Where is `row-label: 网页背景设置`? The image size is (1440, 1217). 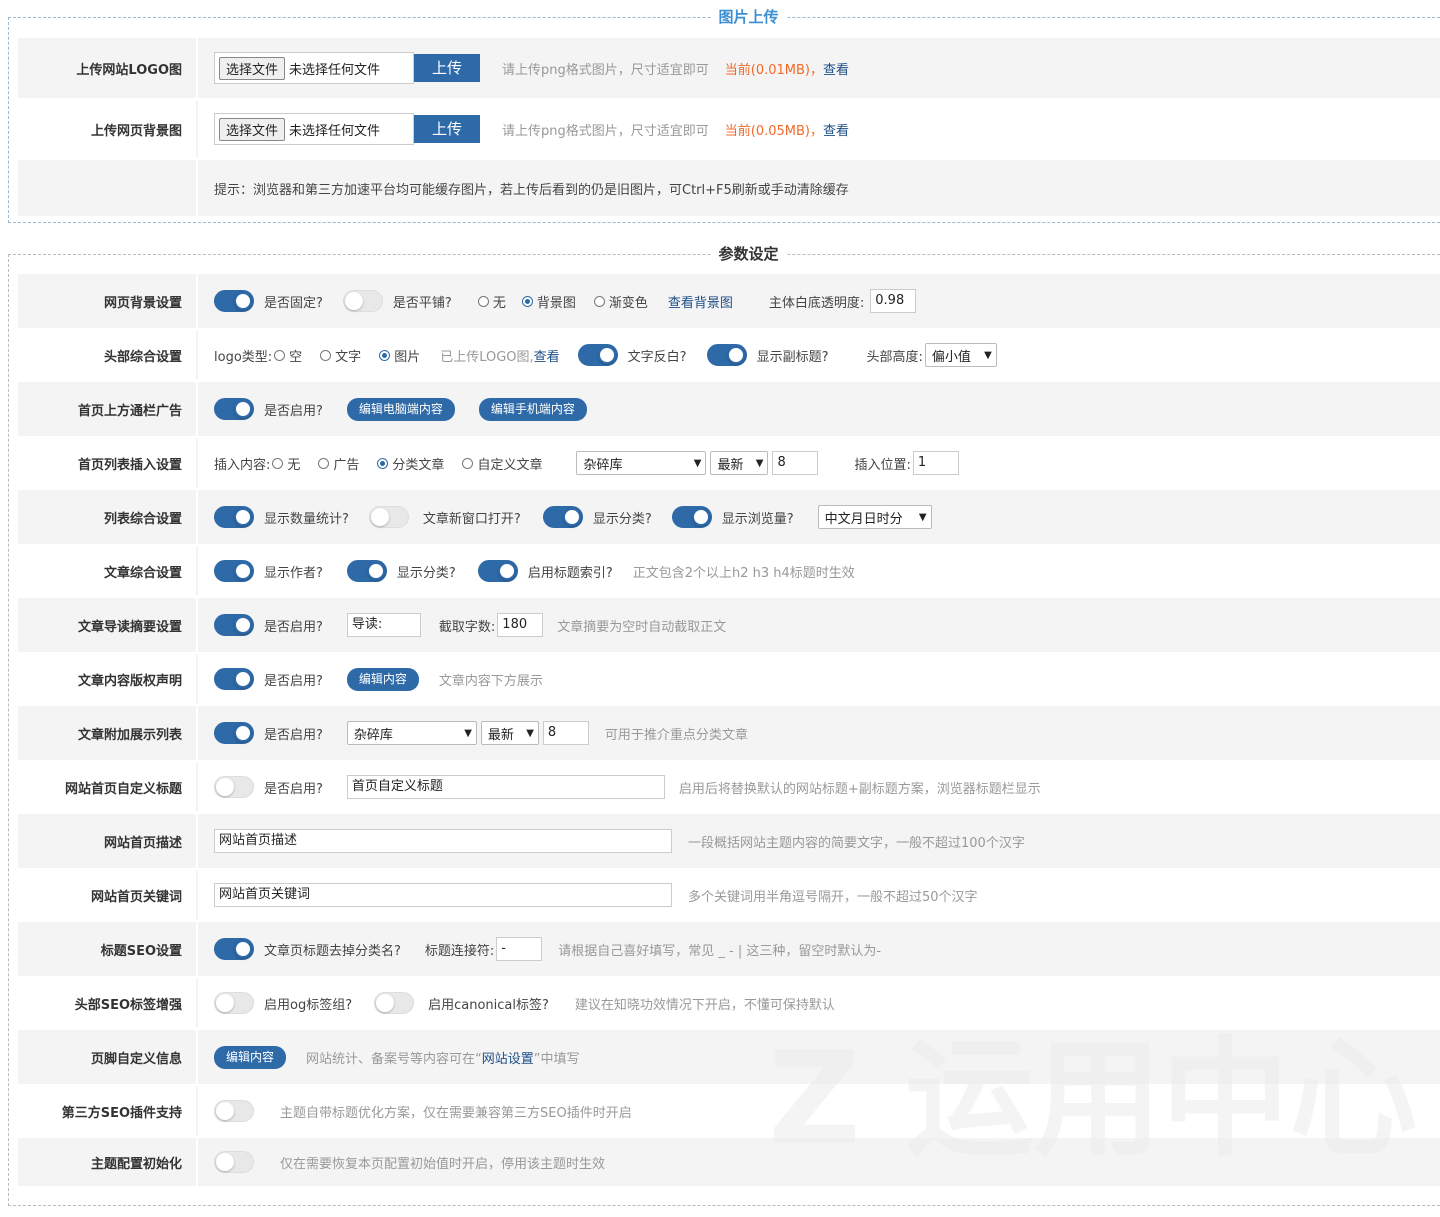
row-label: 网页背景设置 is located at coordinates (108, 301).